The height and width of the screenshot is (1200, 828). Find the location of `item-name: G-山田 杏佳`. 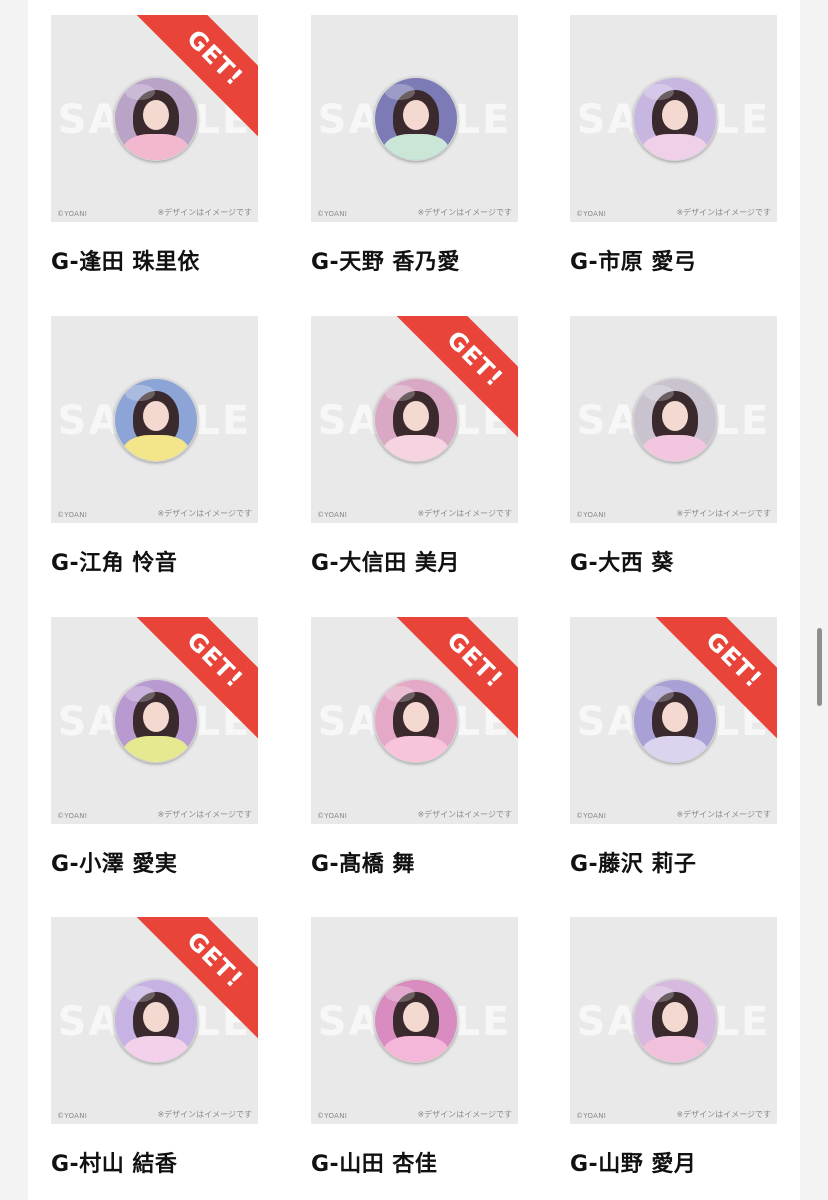

item-name: G-山田 杏佳 is located at coordinates (414, 1162).